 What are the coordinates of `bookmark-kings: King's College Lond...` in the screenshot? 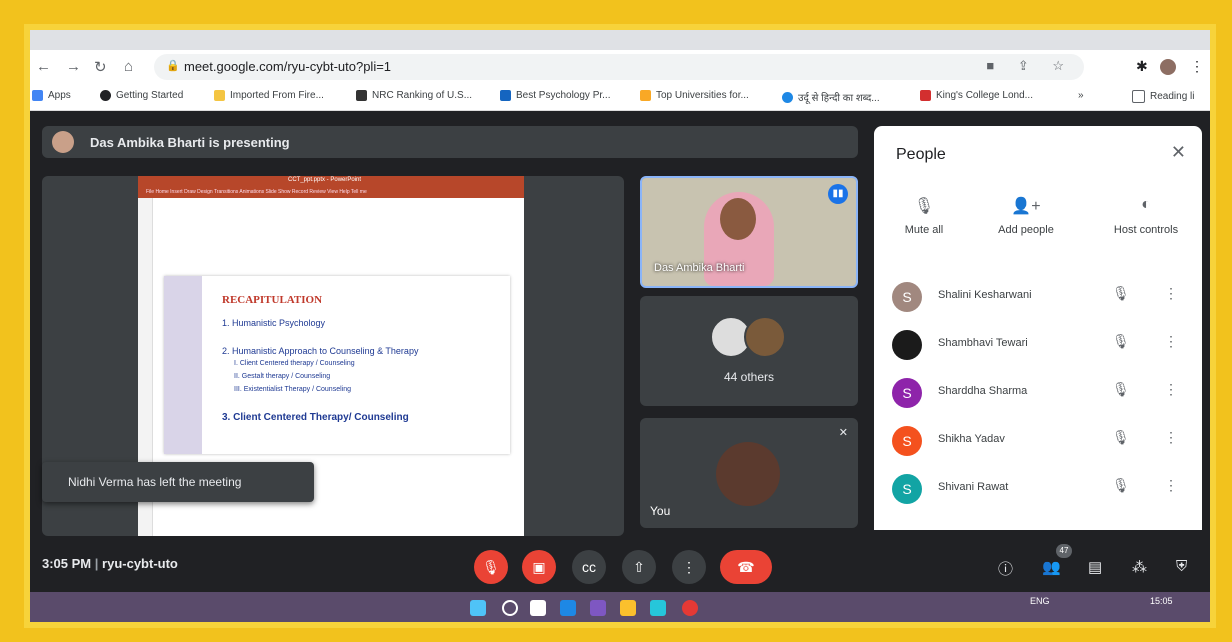 It's located at (976, 95).